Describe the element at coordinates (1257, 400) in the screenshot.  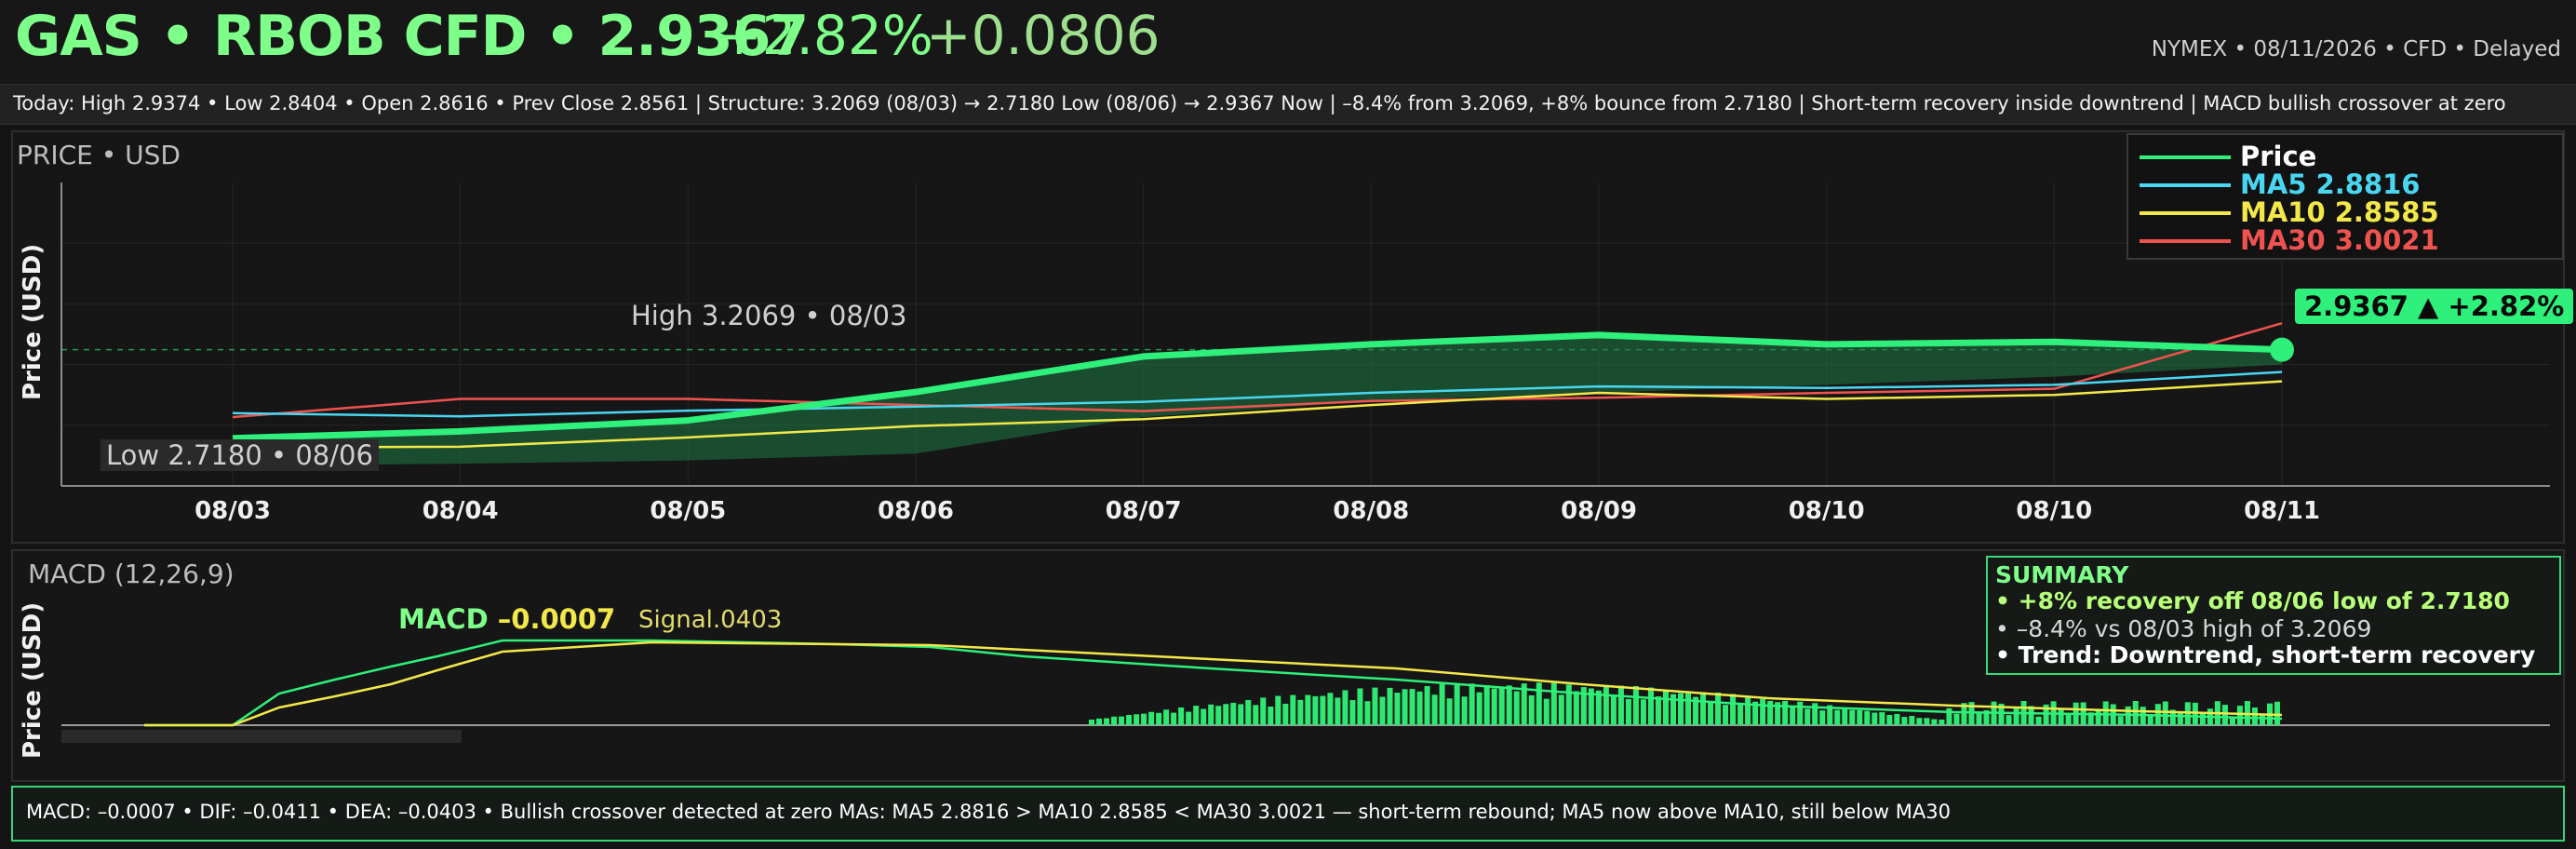
I see `price-area-fill` at that location.